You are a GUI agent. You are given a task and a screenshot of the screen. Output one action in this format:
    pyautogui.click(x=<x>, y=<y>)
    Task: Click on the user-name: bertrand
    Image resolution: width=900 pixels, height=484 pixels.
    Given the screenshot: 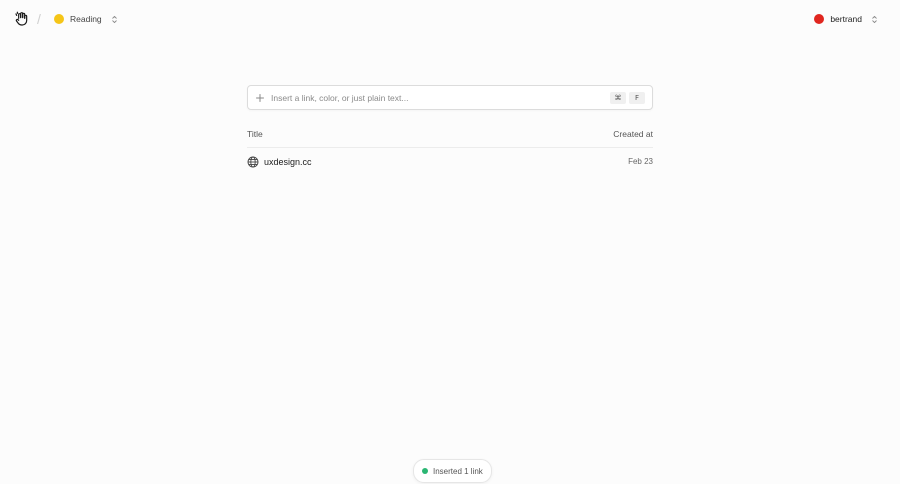 What is the action you would take?
    pyautogui.click(x=846, y=19)
    